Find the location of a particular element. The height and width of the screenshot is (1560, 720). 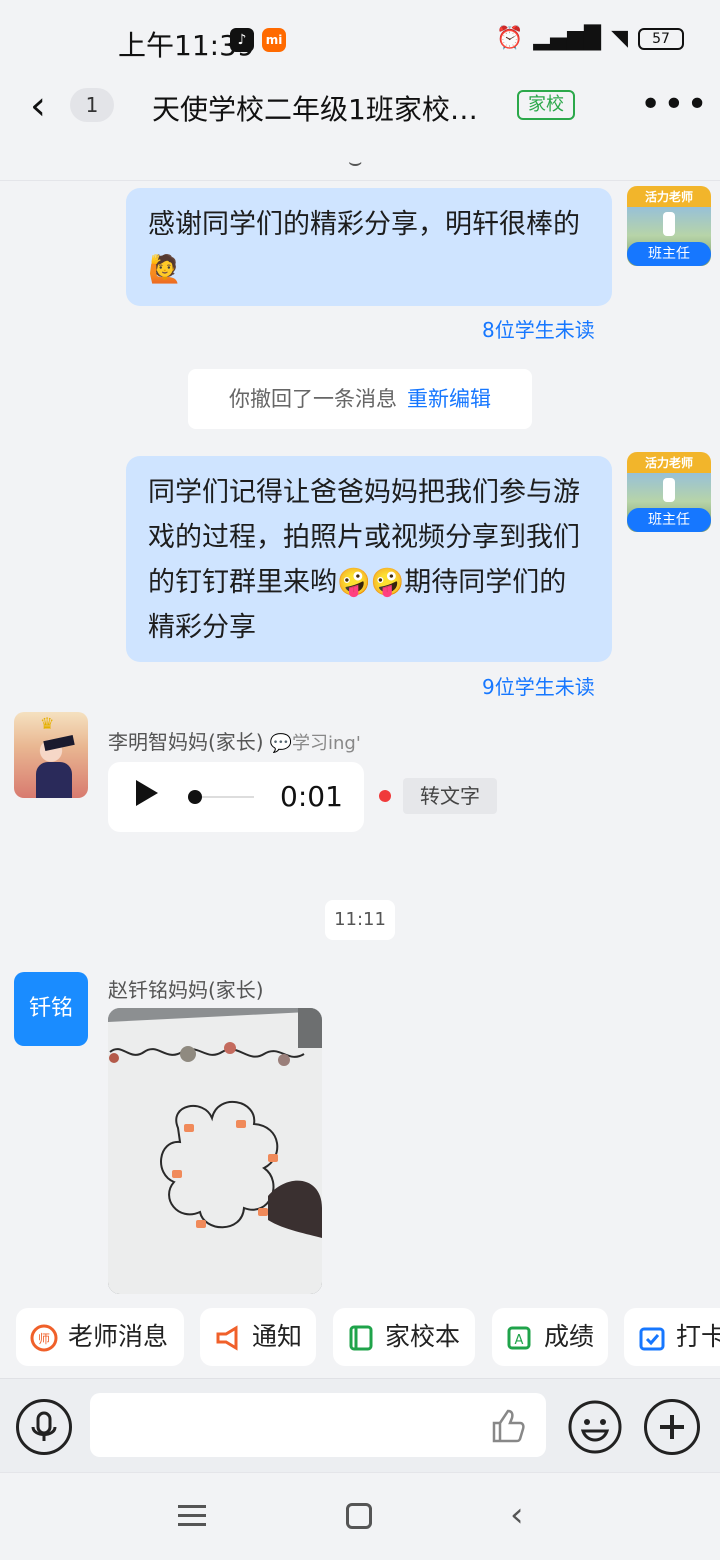

svg-text: 师 is located at coordinates (44, 1339).